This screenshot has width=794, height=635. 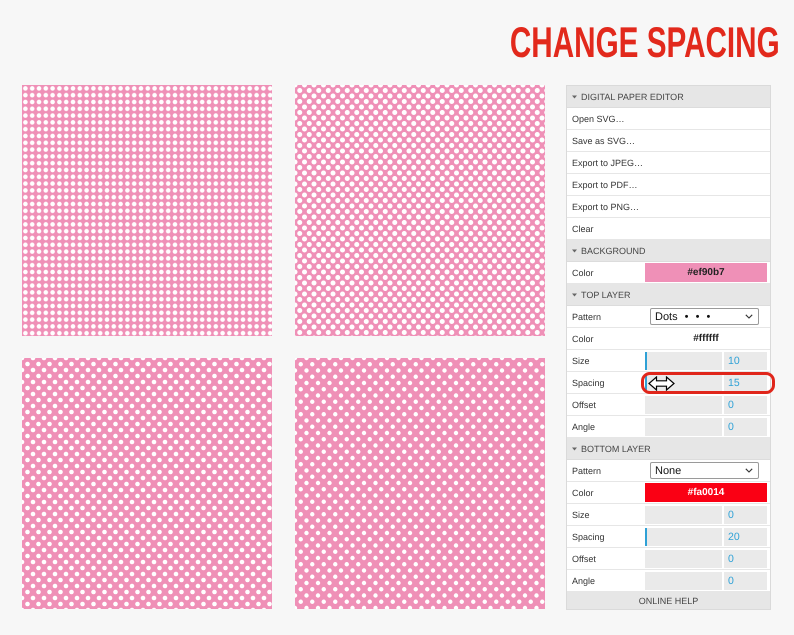 I want to click on color-field: #ef90b7, so click(x=706, y=272).